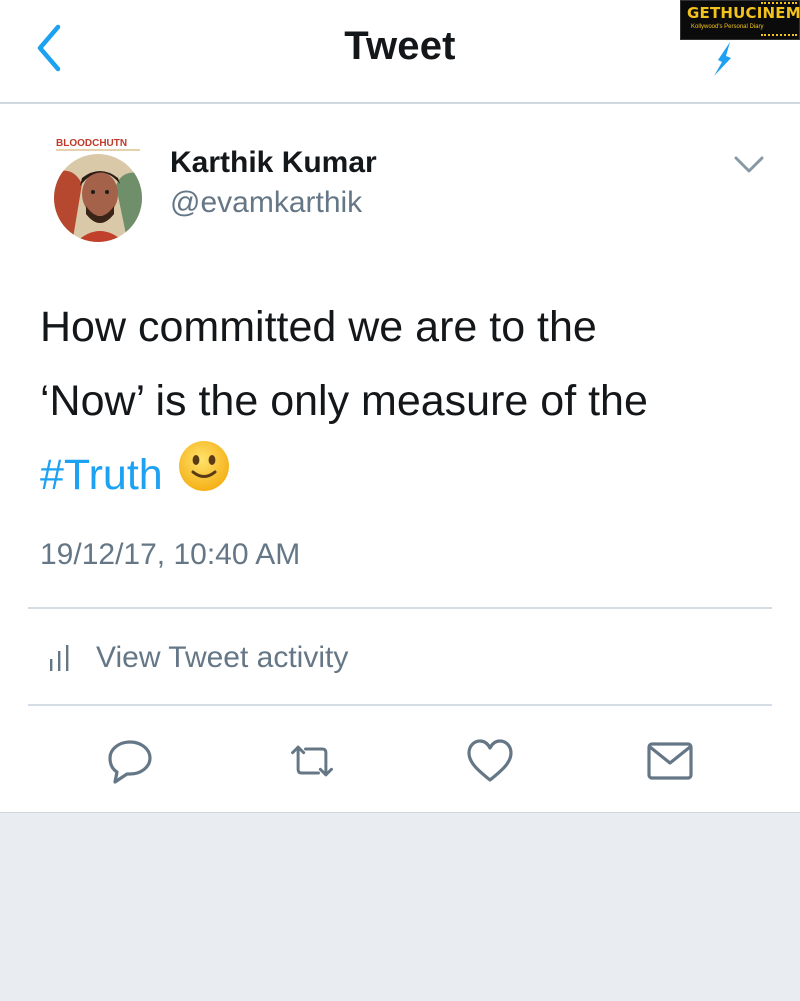 The image size is (800, 1001). What do you see at coordinates (170, 554) in the screenshot?
I see `tweet-timestamp: 19/12/17, 10:40 AM` at bounding box center [170, 554].